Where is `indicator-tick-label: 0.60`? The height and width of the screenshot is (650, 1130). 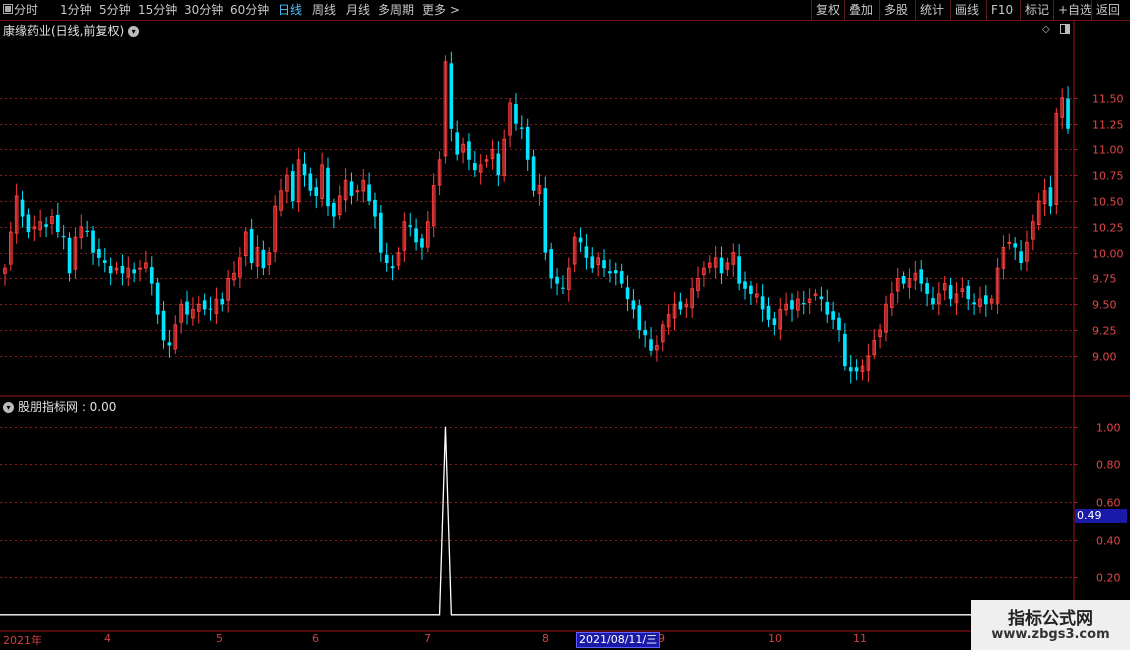
indicator-tick-label: 0.60 is located at coordinates (1108, 503).